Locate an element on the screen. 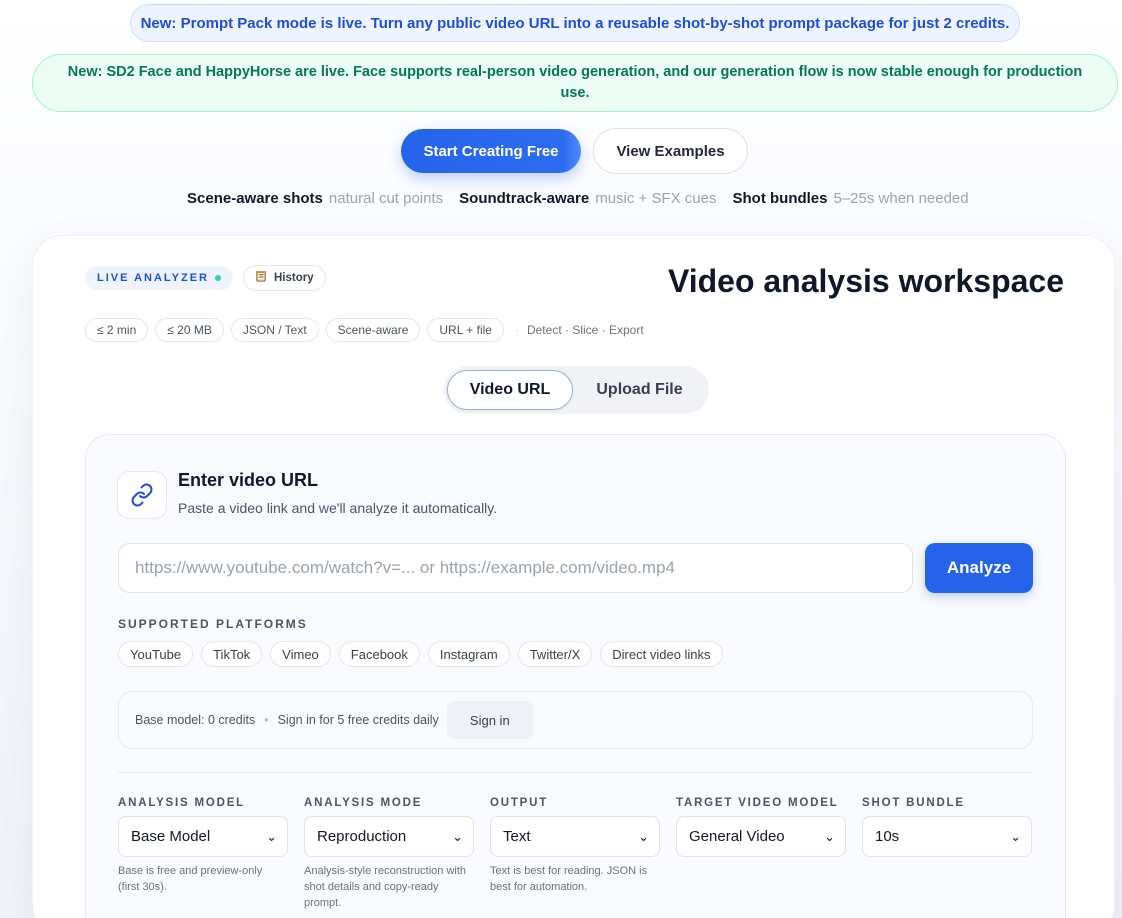  platform-vimeo: Vimeo is located at coordinates (300, 654).